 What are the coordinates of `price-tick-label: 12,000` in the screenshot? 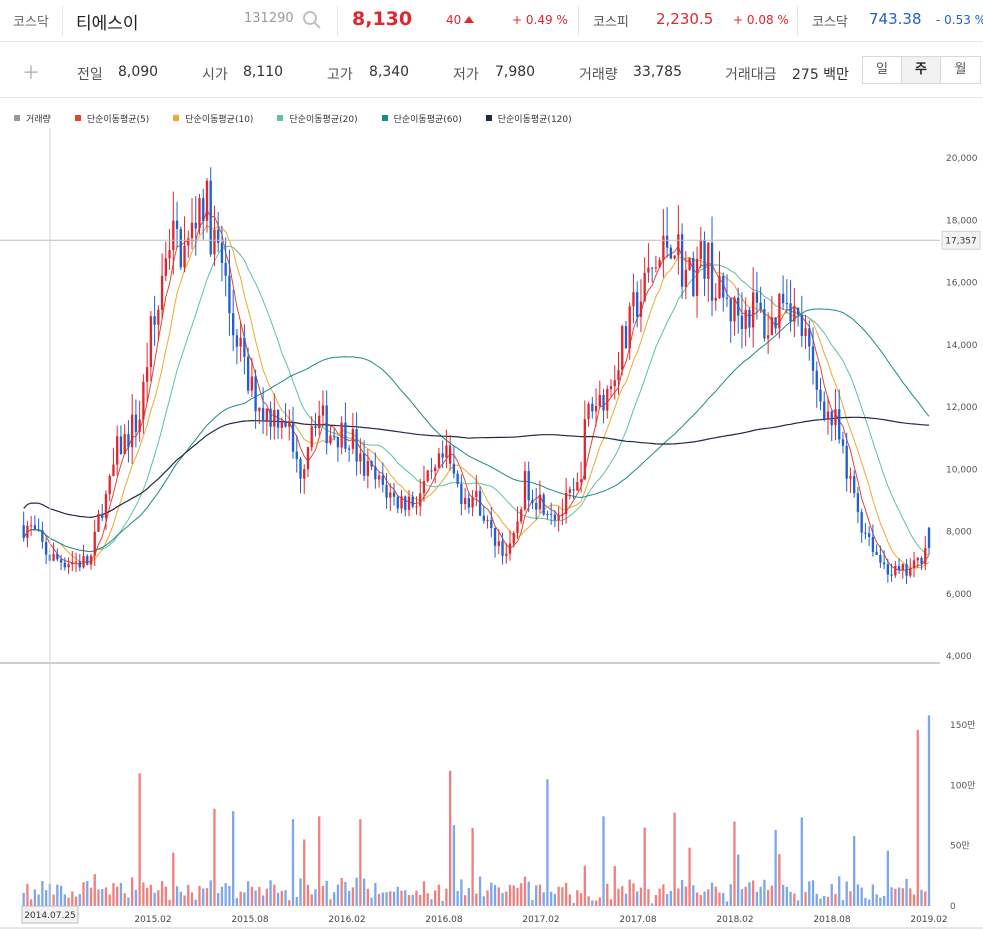 It's located at (962, 408).